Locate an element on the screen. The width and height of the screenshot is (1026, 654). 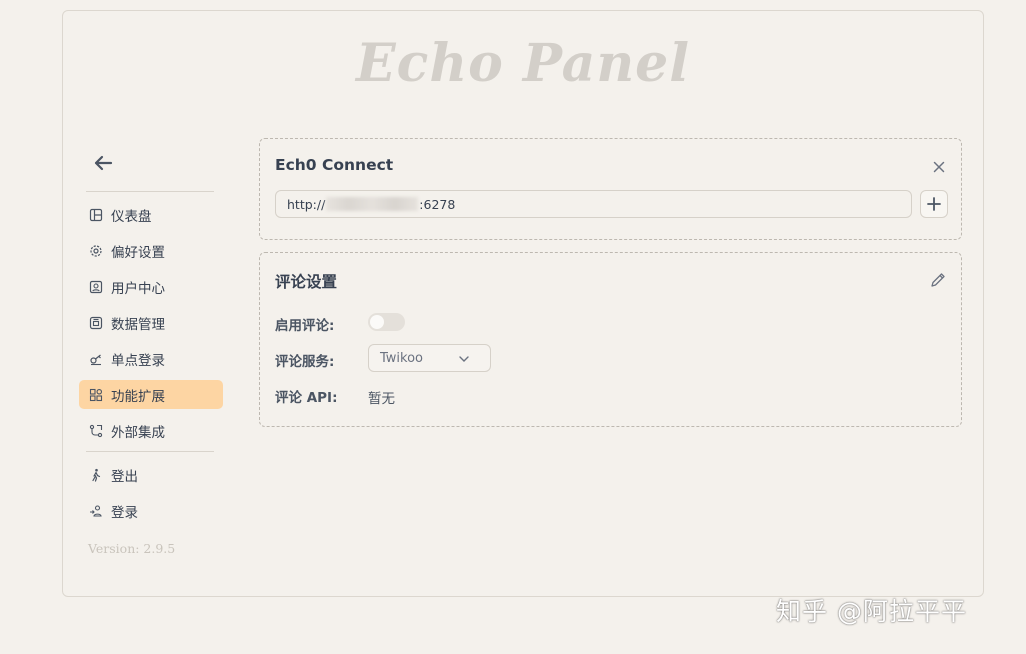
selected-service: Twikoo is located at coordinates (402, 358).